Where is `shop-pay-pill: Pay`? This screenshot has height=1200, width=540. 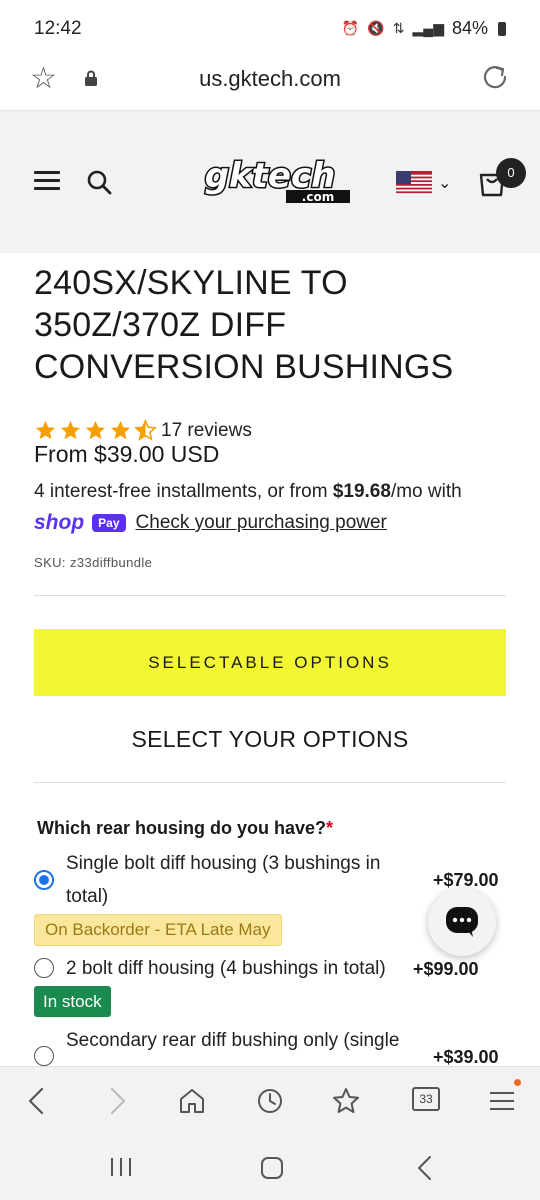
shop-pay-pill: Pay is located at coordinates (109, 523).